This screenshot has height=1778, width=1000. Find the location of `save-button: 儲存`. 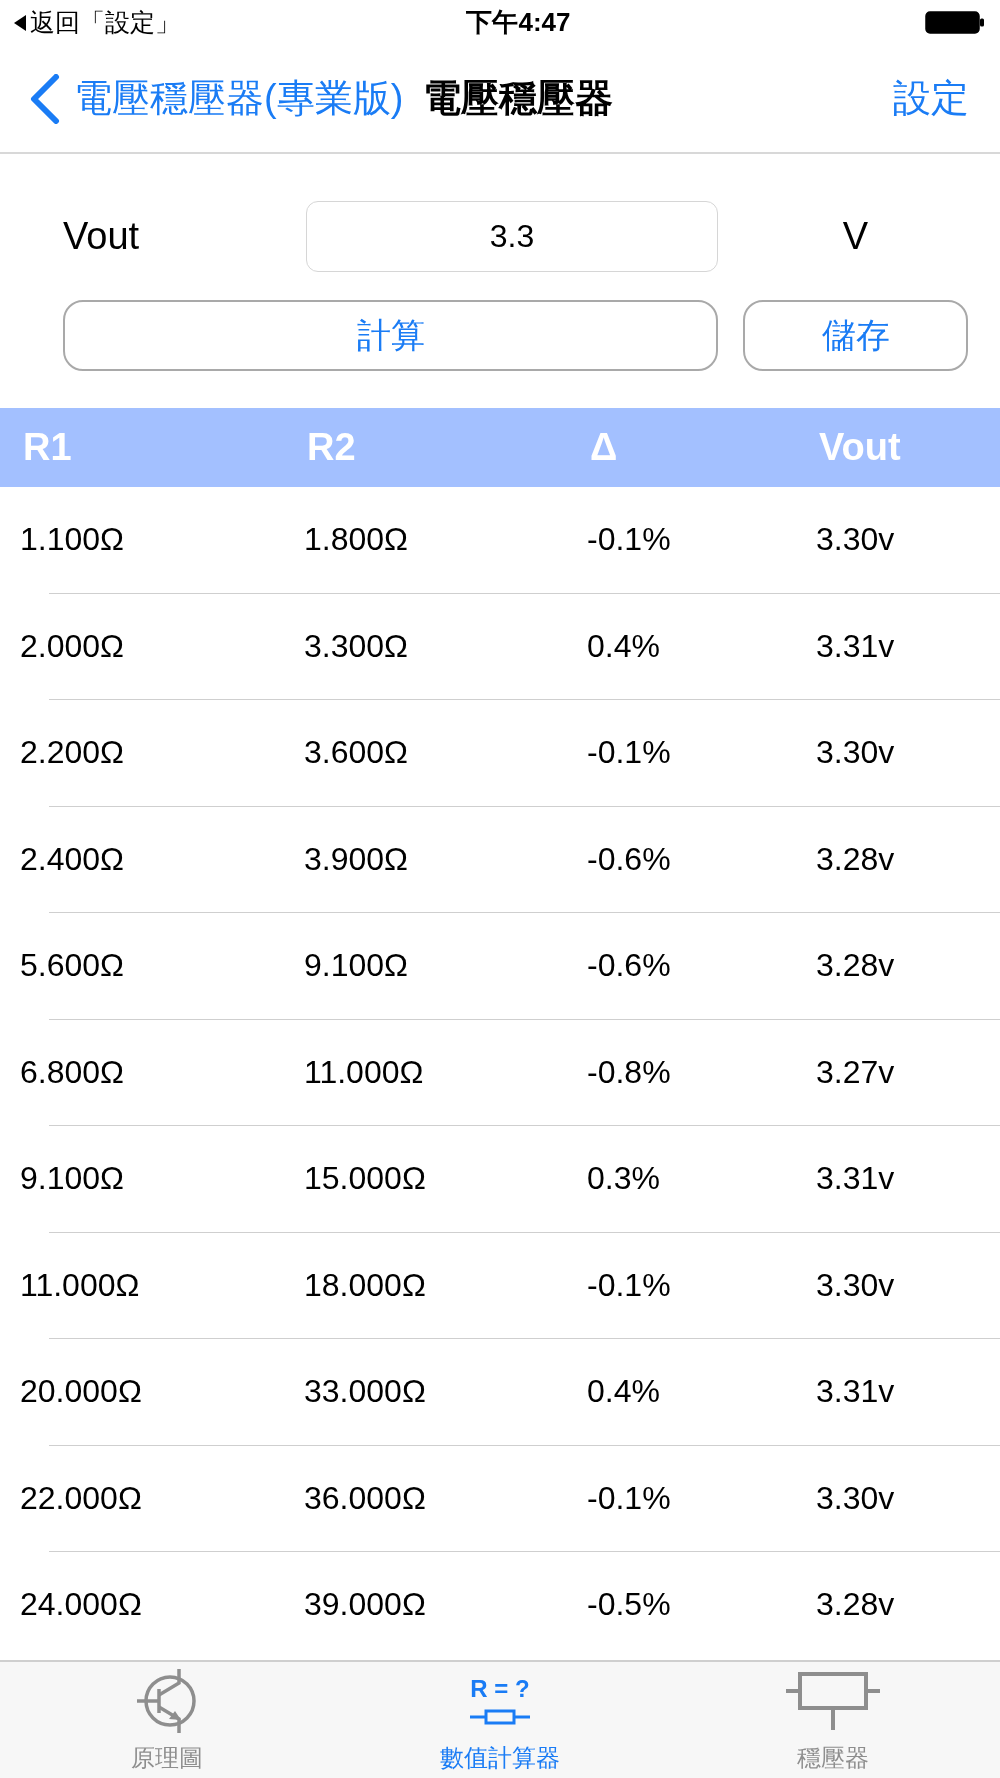

save-button: 儲存 is located at coordinates (855, 335).